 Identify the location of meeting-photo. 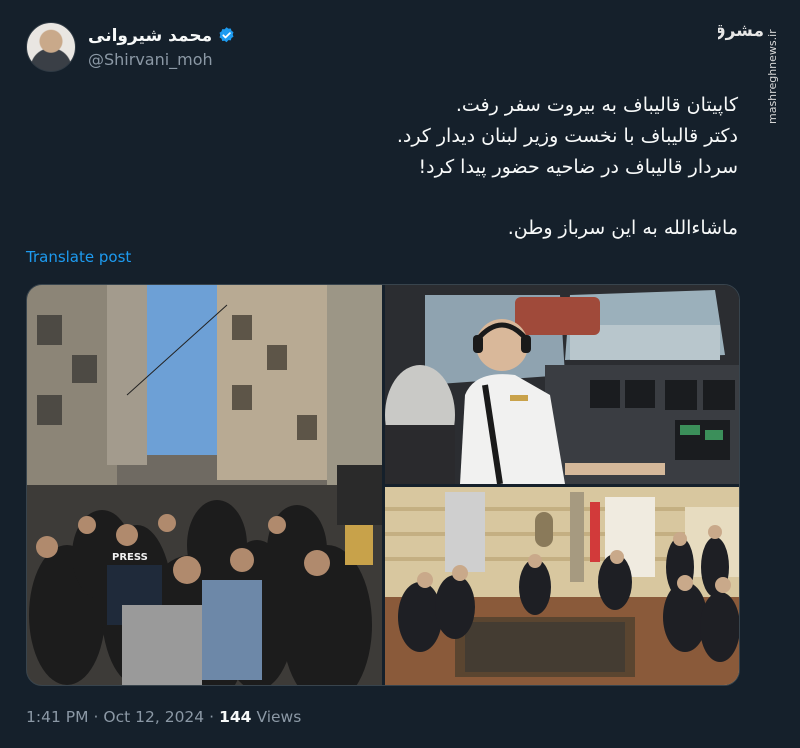
(562, 586).